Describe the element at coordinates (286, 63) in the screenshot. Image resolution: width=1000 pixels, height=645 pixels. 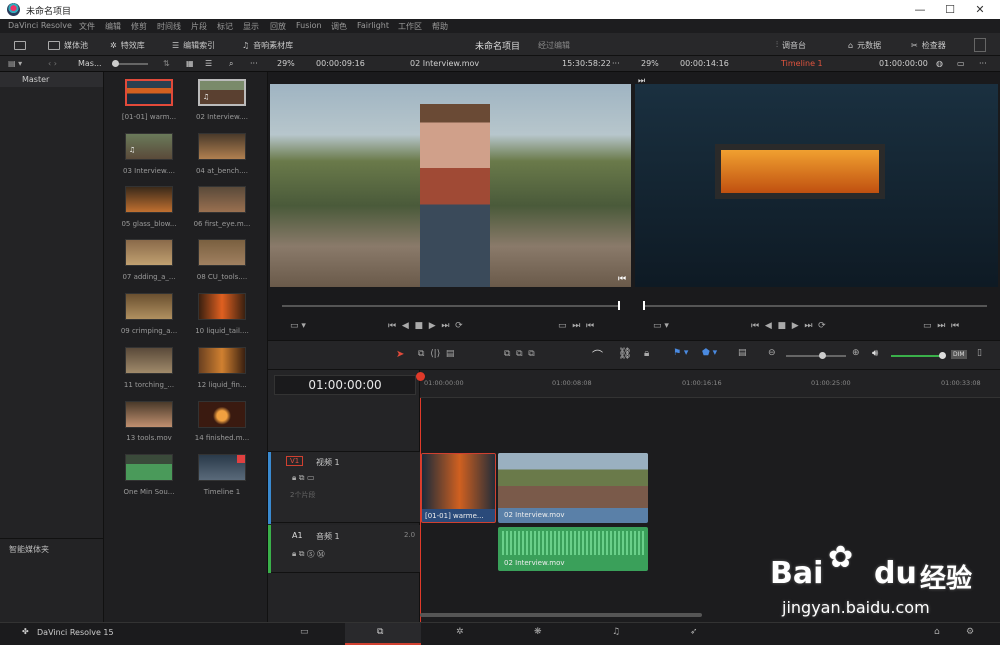
I see `source-zoom: 29%` at that location.